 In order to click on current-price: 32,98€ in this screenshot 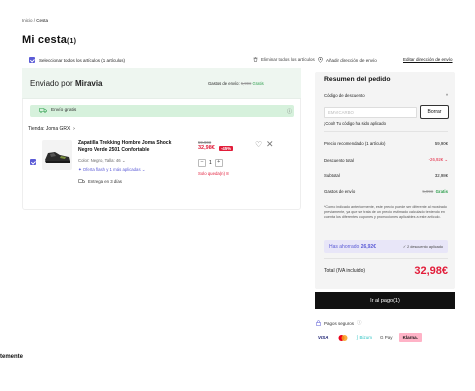, I will do `click(206, 148)`.